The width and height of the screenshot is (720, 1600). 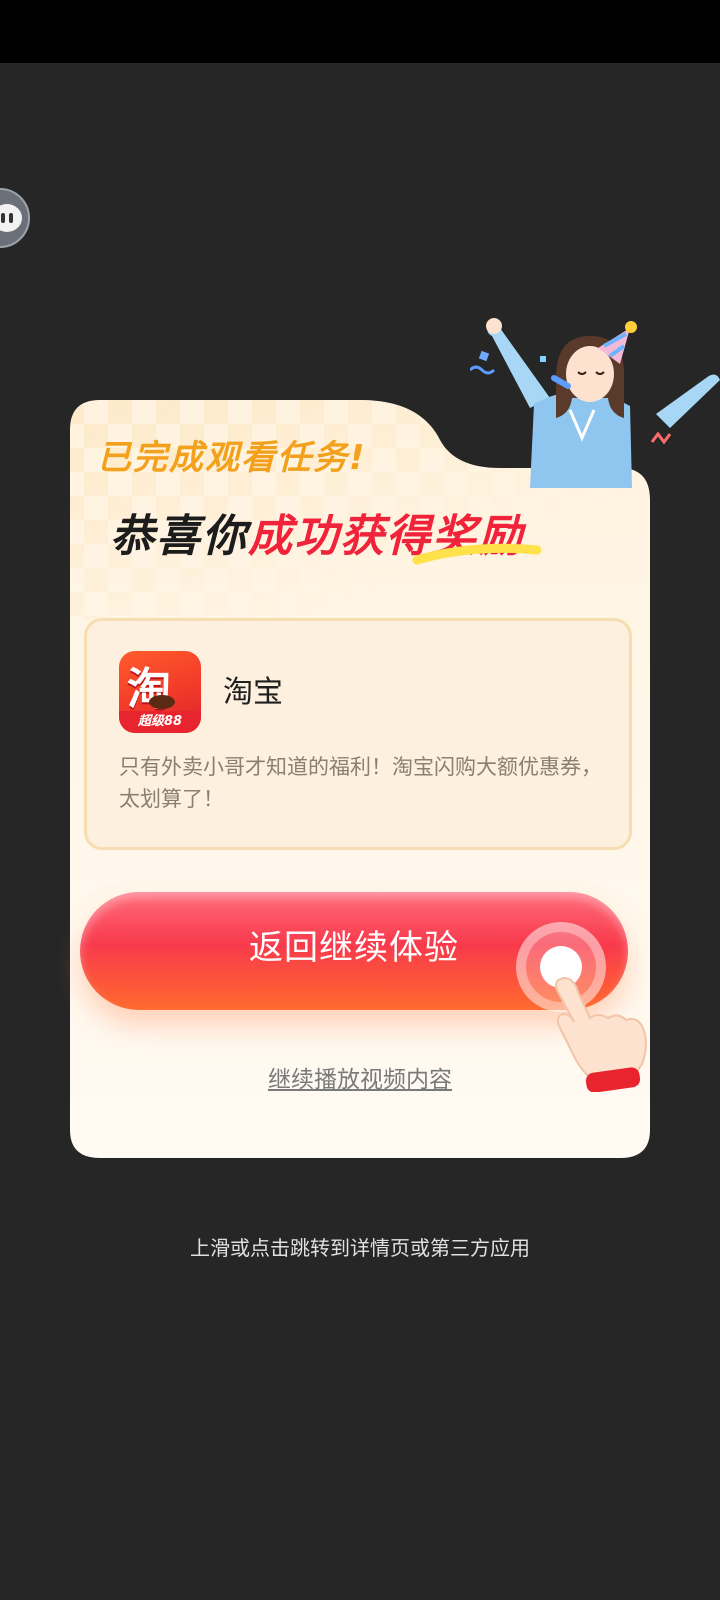 I want to click on continue-video-link: 继续播放视频内容, so click(x=360, y=1077).